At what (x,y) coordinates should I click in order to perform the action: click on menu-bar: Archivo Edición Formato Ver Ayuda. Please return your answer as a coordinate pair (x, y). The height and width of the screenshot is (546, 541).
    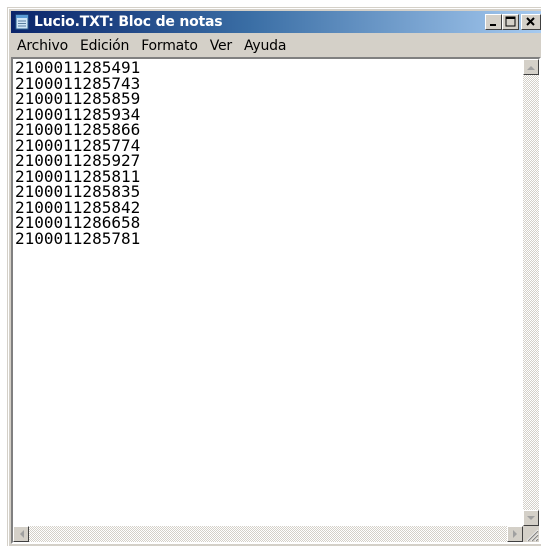
    Looking at the image, I should click on (276, 46).